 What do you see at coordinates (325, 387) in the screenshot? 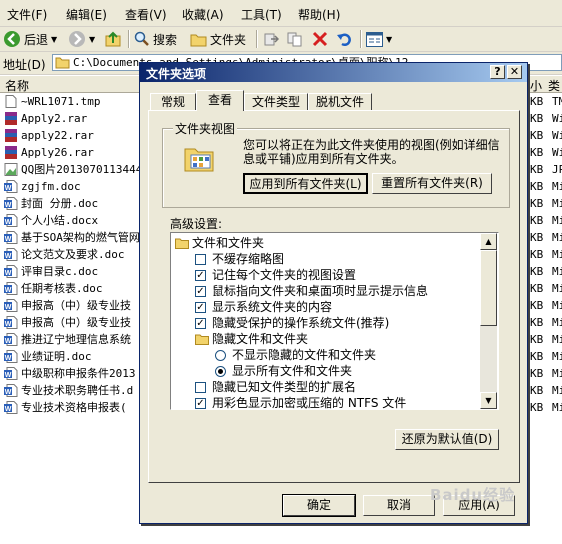
I see `settings-checkbox-item: 隐藏已知文件类型的扩展名` at bounding box center [325, 387].